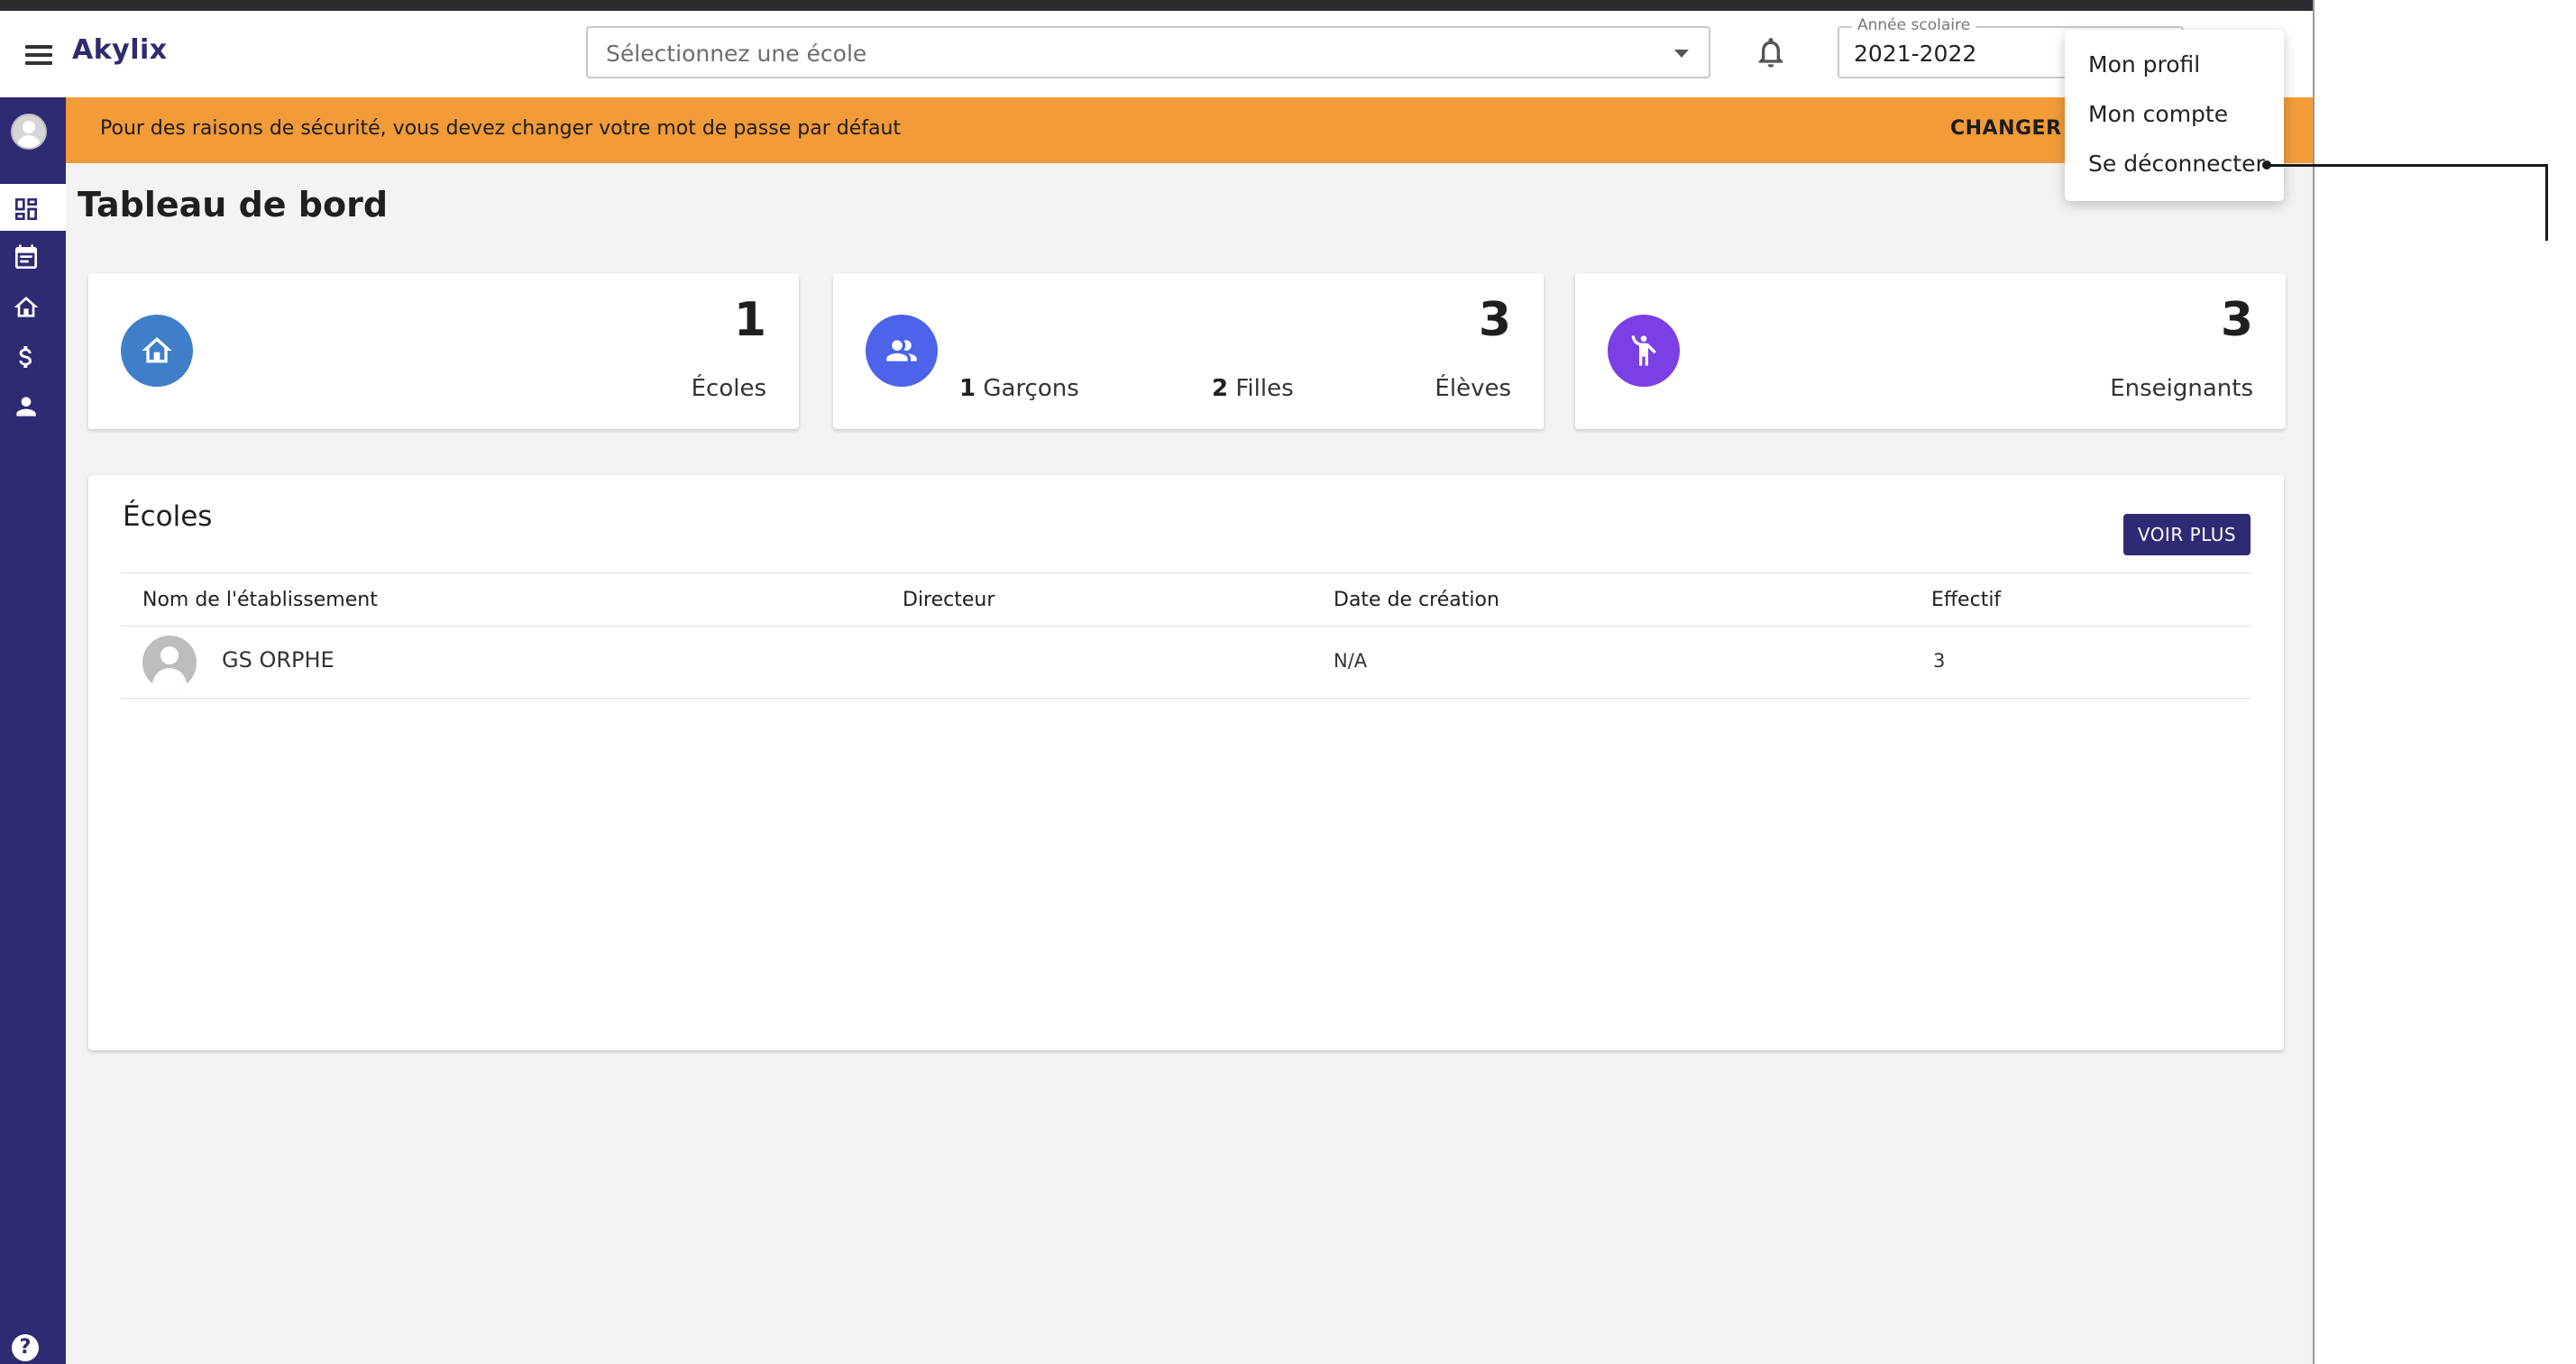 The height and width of the screenshot is (1364, 2576). I want to click on dollar-icon, so click(25, 357).